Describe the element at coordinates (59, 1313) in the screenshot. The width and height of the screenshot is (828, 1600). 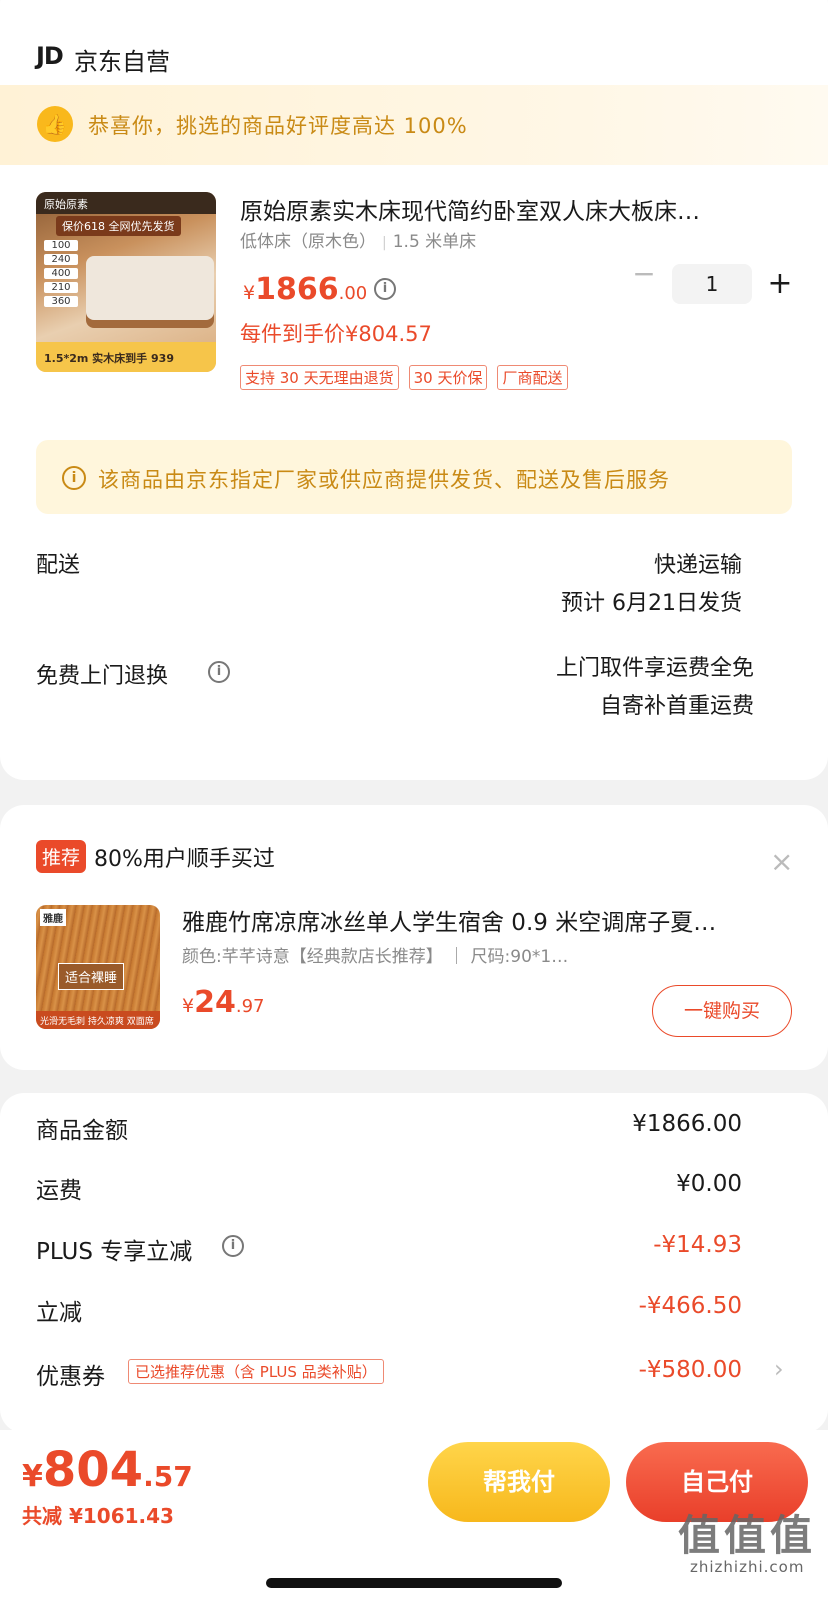
I see `summary-label-discount: 立减` at that location.